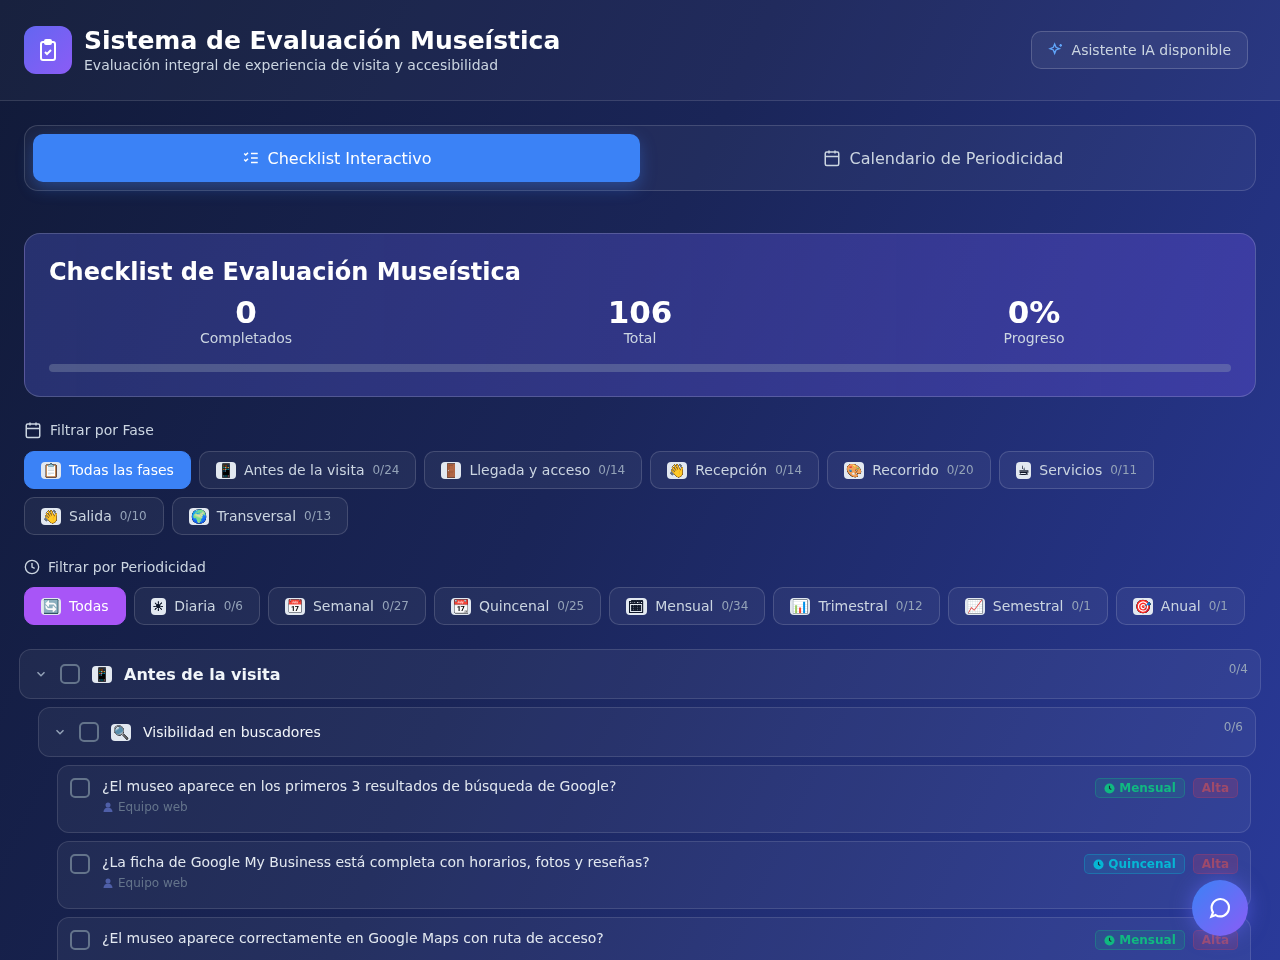  I want to click on item-question: ¿El museo aparece en los primeros 3 resultados de búsqueda de Google?, so click(360, 786).